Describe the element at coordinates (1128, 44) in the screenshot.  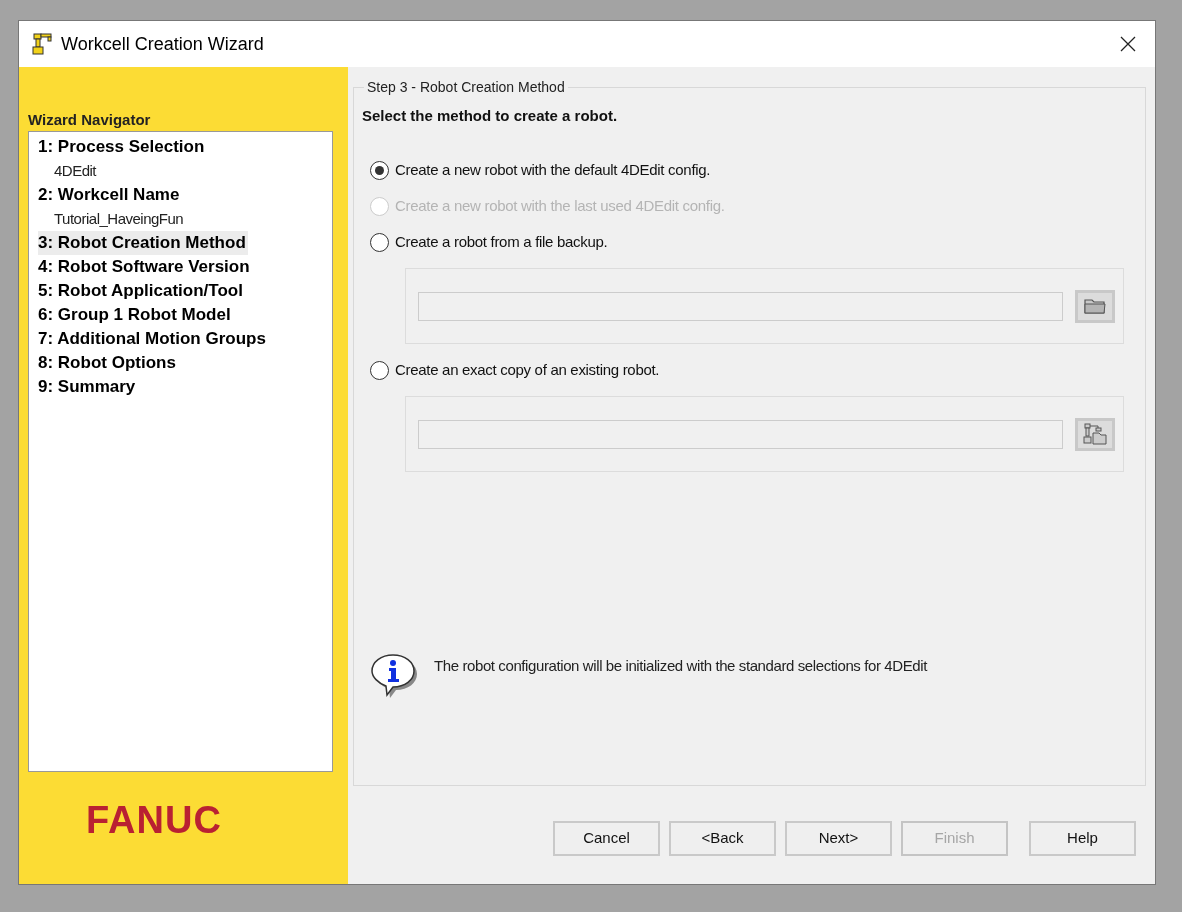
I see `close-icon` at that location.